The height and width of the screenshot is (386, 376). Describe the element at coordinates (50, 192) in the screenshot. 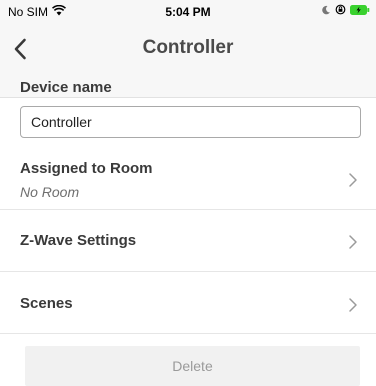

I see `assigned-room-value: No Room` at that location.